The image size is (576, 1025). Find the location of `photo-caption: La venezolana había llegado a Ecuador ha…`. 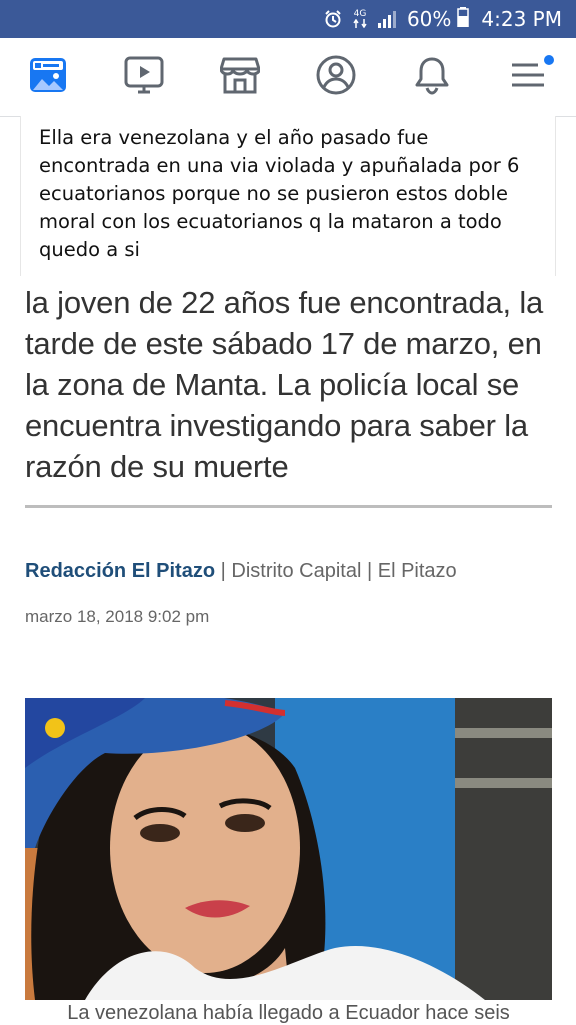

photo-caption: La venezolana había llegado a Ecuador ha… is located at coordinates (288, 1013).